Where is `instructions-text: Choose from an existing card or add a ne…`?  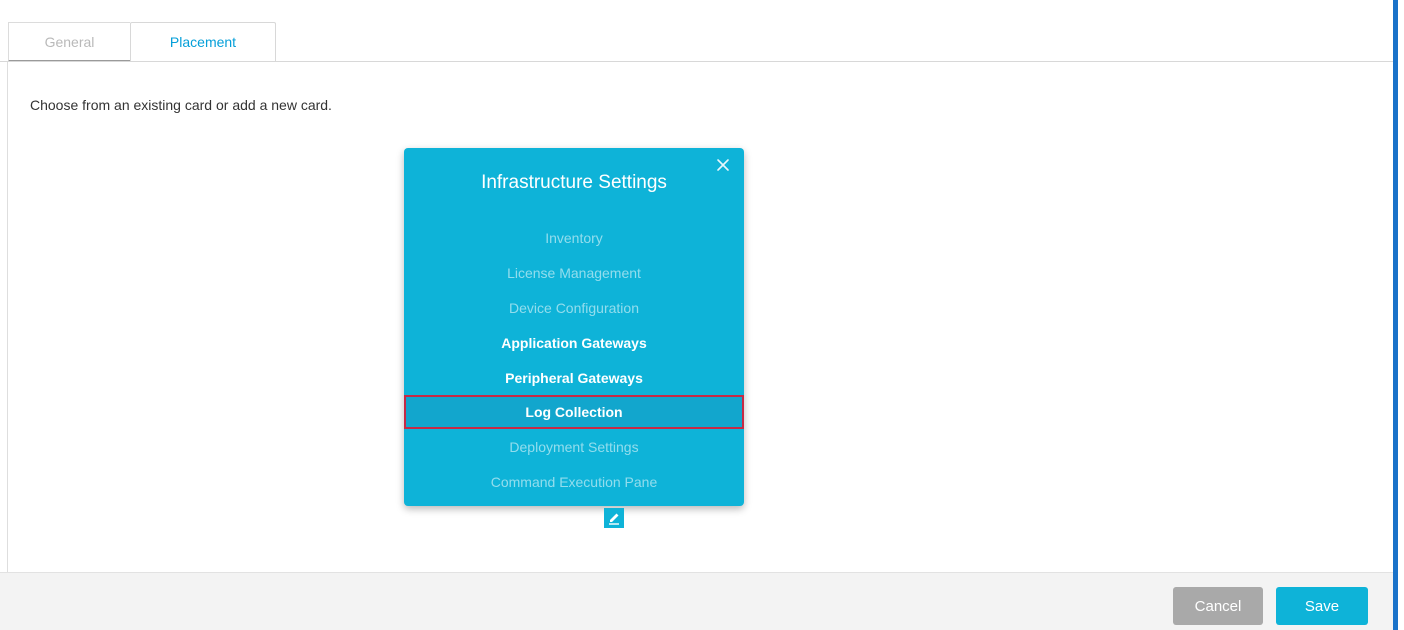
instructions-text: Choose from an existing card or add a ne… is located at coordinates (181, 105).